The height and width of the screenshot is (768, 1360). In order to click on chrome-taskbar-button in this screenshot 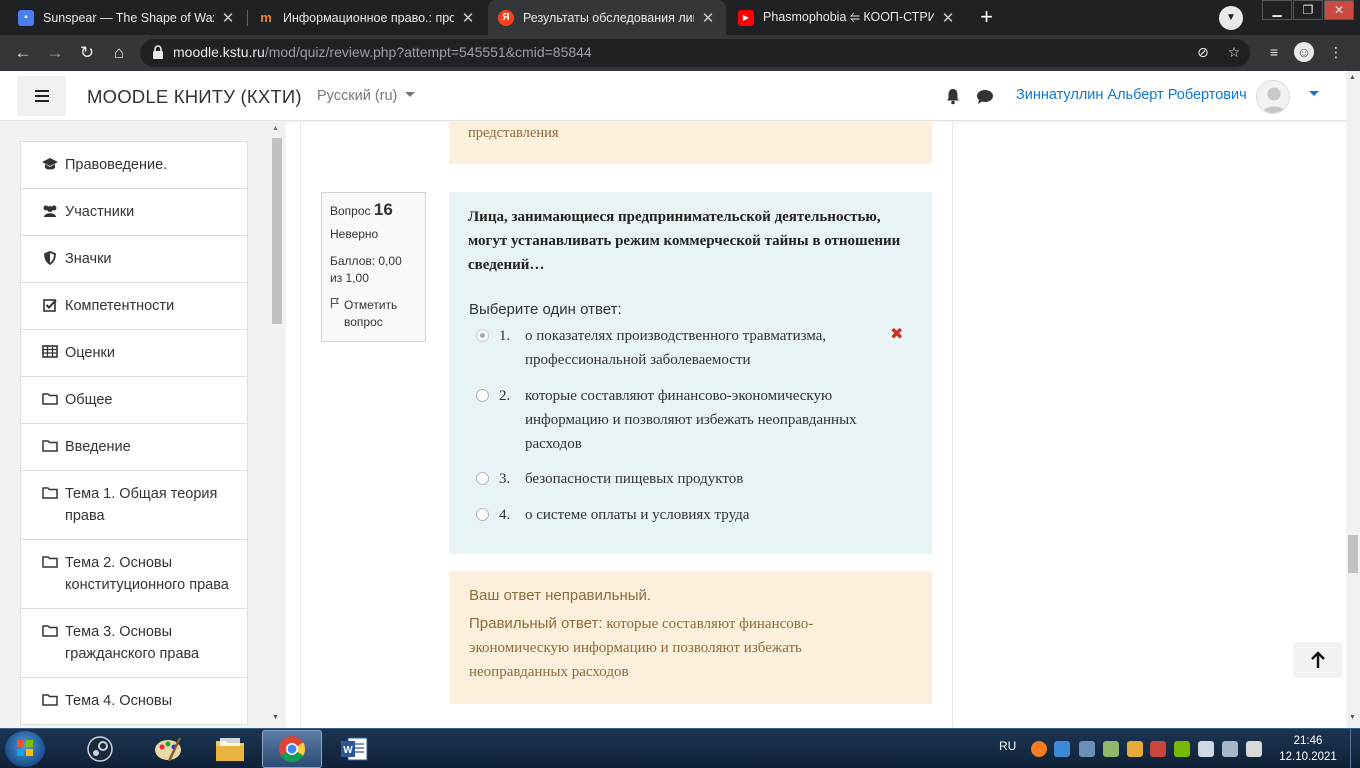, I will do `click(292, 749)`.